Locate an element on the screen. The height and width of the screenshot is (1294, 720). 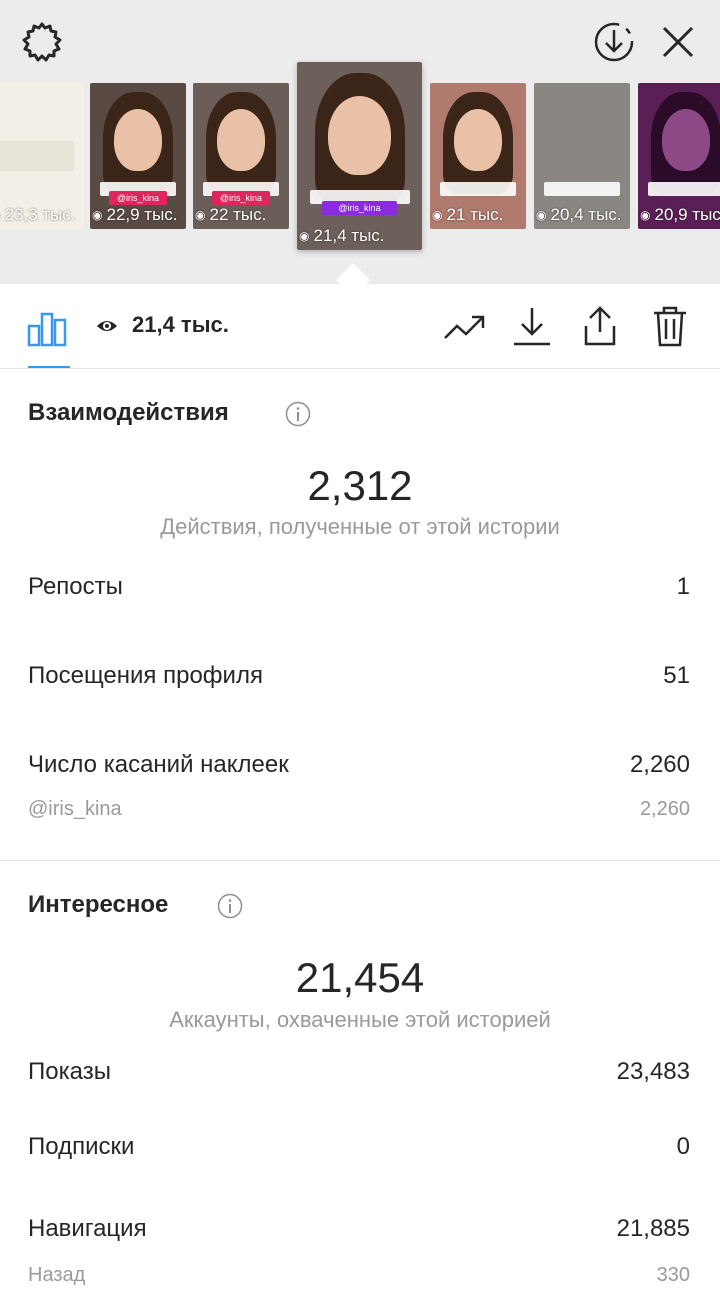
save-button is located at coordinates (532, 326).